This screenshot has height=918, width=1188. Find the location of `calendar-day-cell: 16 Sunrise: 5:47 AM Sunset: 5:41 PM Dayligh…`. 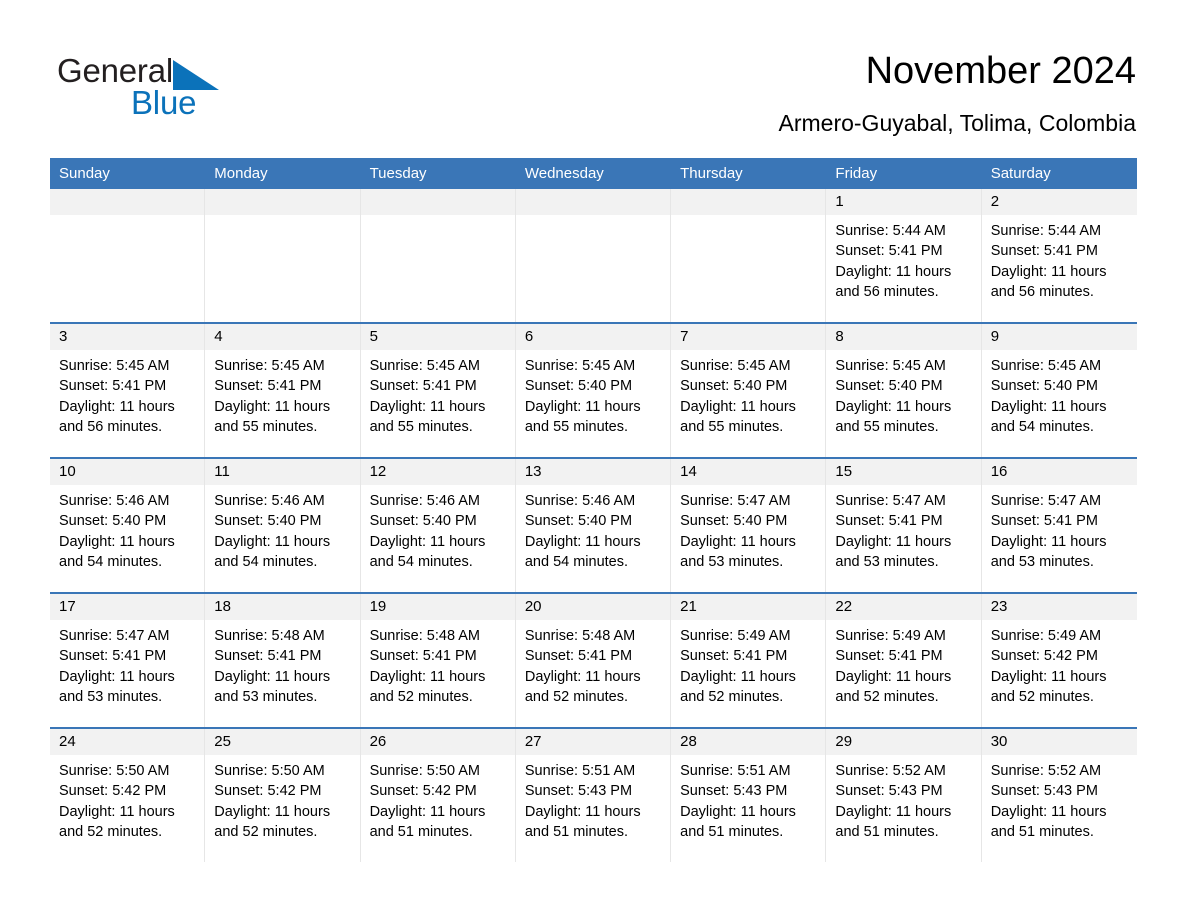

calendar-day-cell: 16 Sunrise: 5:47 AM Sunset: 5:41 PM Dayligh… is located at coordinates (1059, 525).